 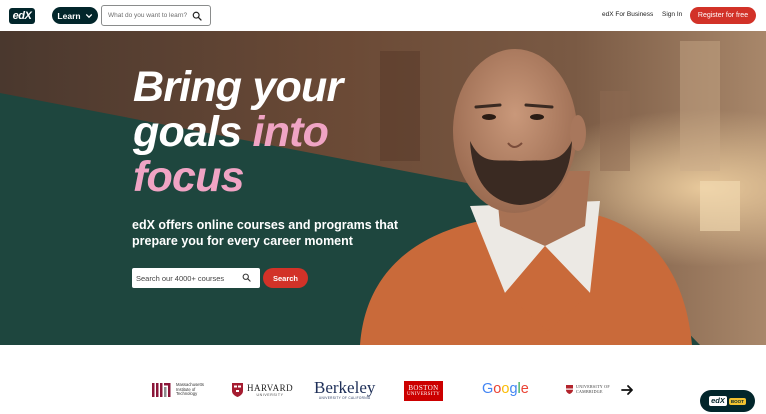 I want to click on sign-in-link: Sign In, so click(x=672, y=14).